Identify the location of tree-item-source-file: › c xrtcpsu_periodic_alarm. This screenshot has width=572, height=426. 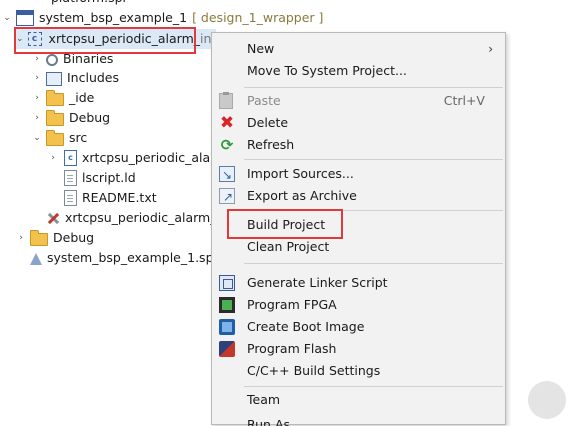
(137, 158).